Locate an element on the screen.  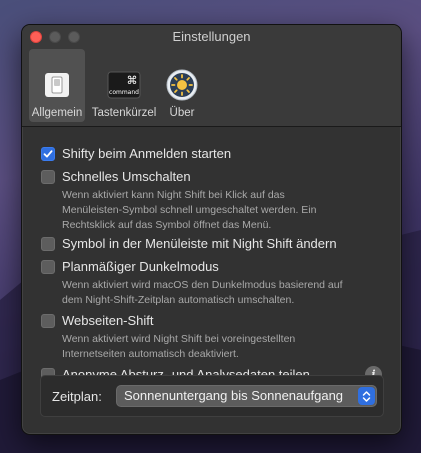
tab-general-label: Allgemein is located at coordinates (57, 113).